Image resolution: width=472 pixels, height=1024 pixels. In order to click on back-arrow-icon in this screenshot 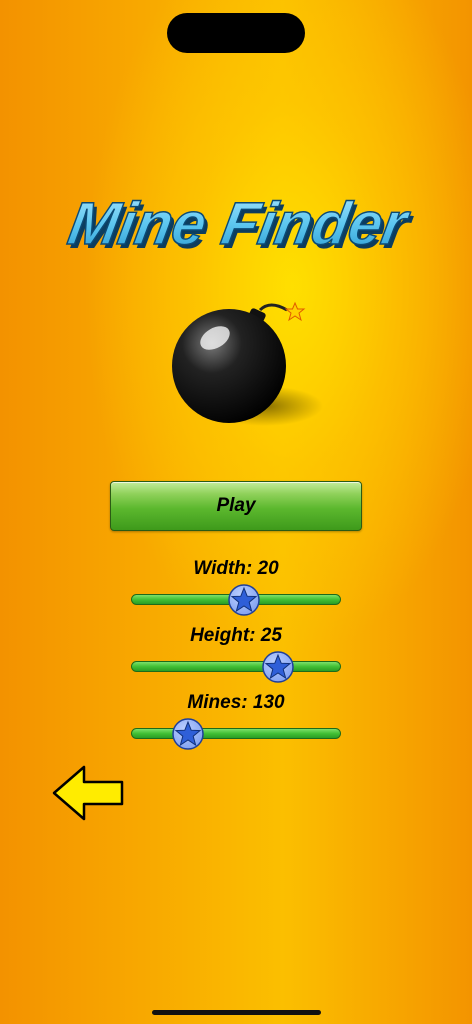, I will do `click(89, 793)`.